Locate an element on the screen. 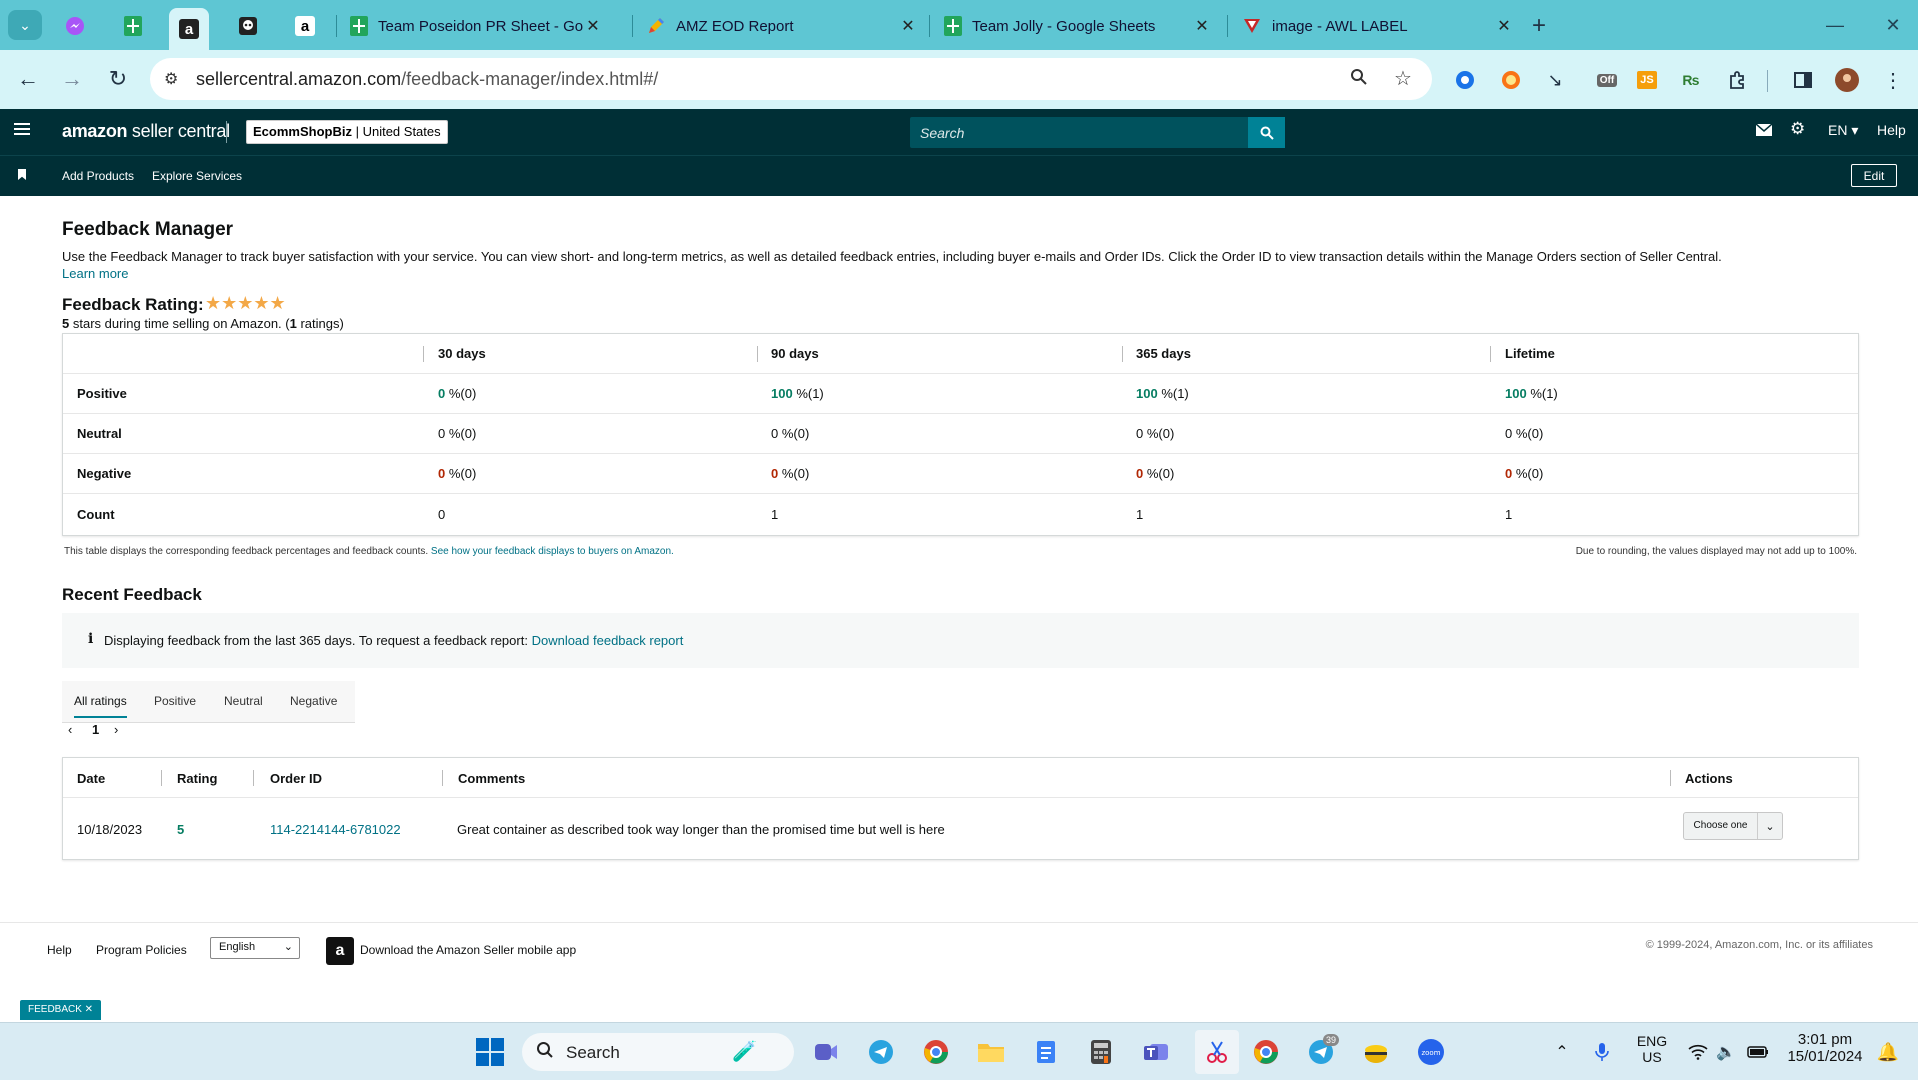 The image size is (1918, 1080). browser-menu-icon: ⋮ is located at coordinates (1893, 80).